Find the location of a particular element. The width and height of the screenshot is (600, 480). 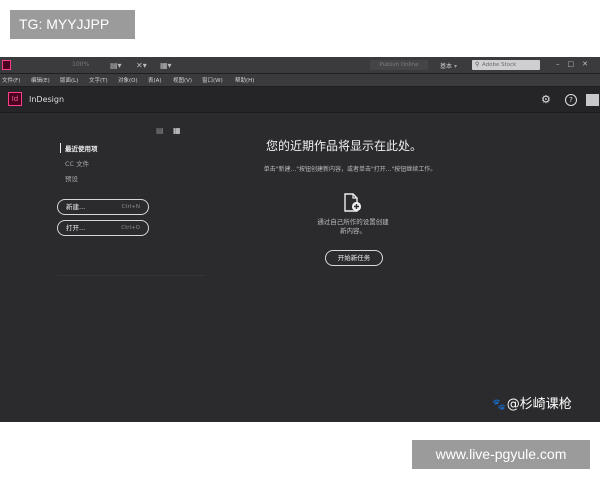

new-button: 新建... Ctrl+N is located at coordinates (103, 207).